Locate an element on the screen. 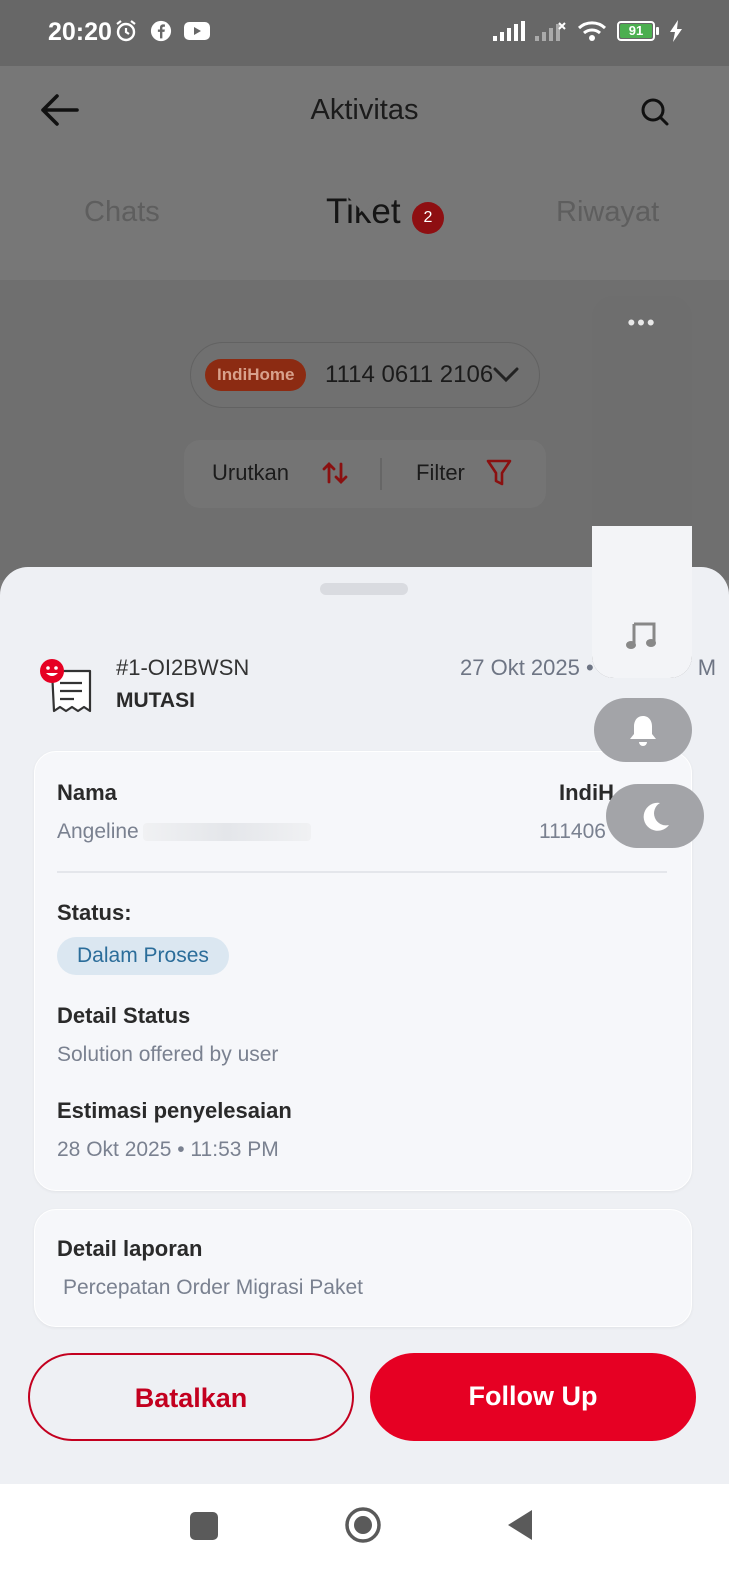  status-right-icons: 91 is located at coordinates (588, 31).